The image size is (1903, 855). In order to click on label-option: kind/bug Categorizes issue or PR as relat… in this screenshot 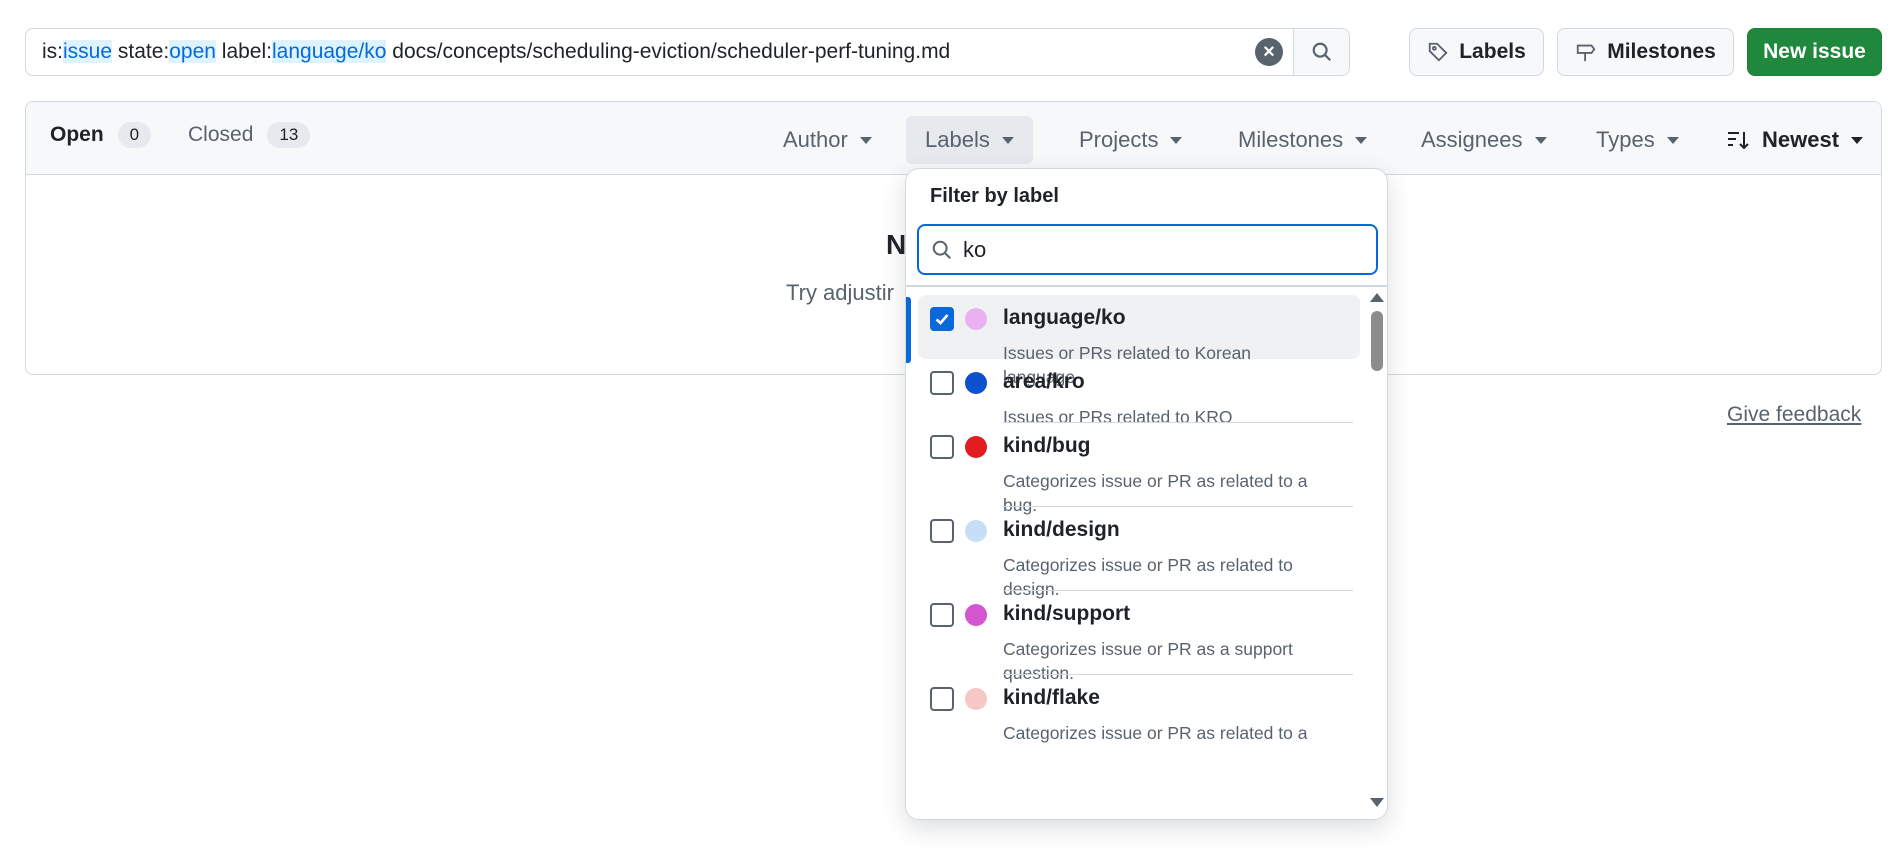, I will do `click(1139, 469)`.